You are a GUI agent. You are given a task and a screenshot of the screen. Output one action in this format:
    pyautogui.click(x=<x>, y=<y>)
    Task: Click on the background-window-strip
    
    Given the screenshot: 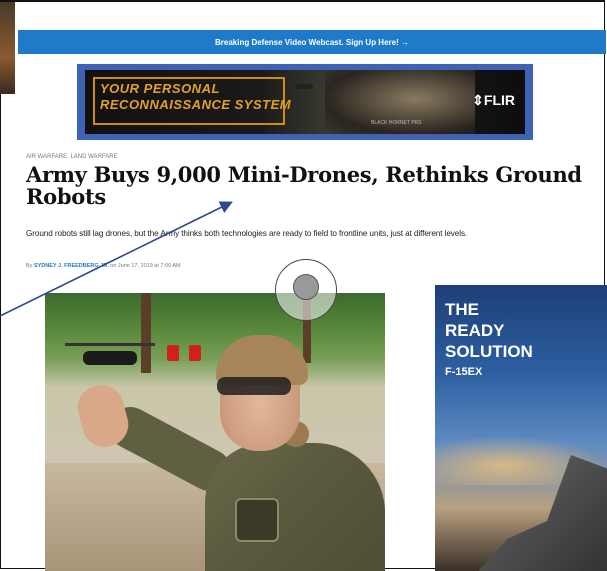 What is the action you would take?
    pyautogui.click(x=7, y=48)
    